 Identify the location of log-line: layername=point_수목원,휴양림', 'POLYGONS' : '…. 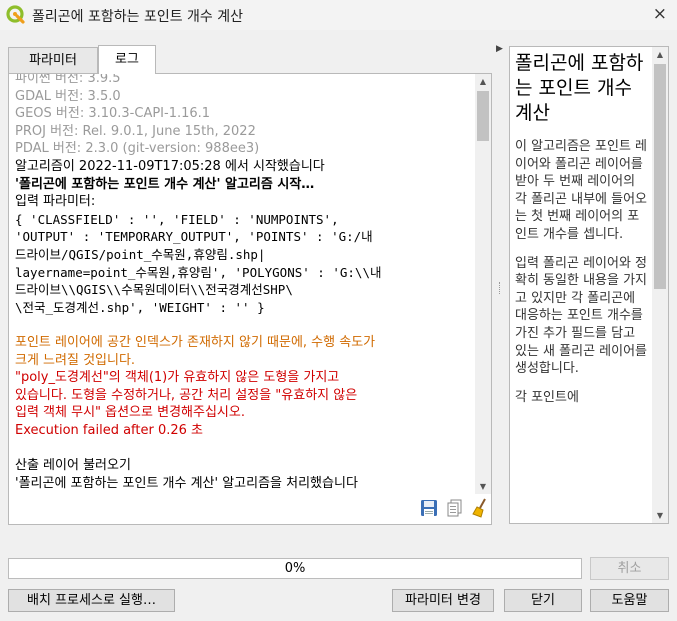
(198, 272).